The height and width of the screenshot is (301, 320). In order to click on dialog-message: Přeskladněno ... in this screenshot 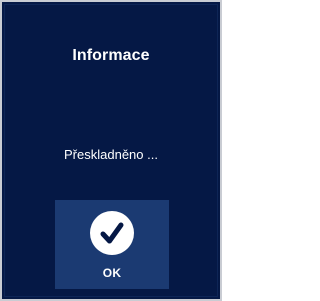, I will do `click(111, 154)`.